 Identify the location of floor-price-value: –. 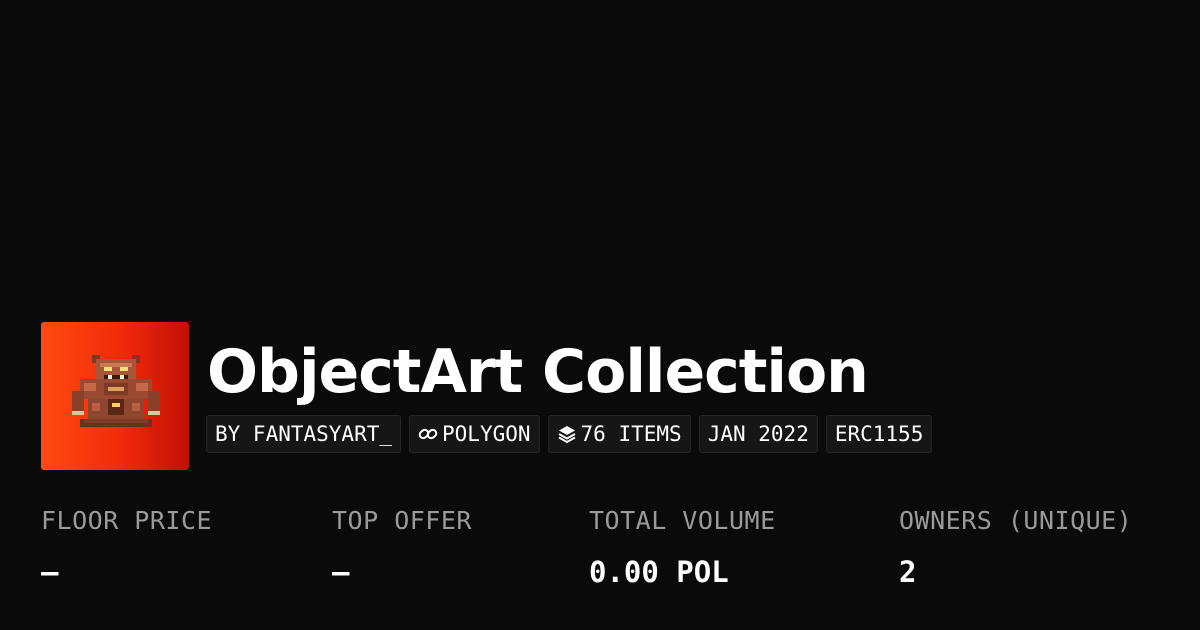
(50, 572).